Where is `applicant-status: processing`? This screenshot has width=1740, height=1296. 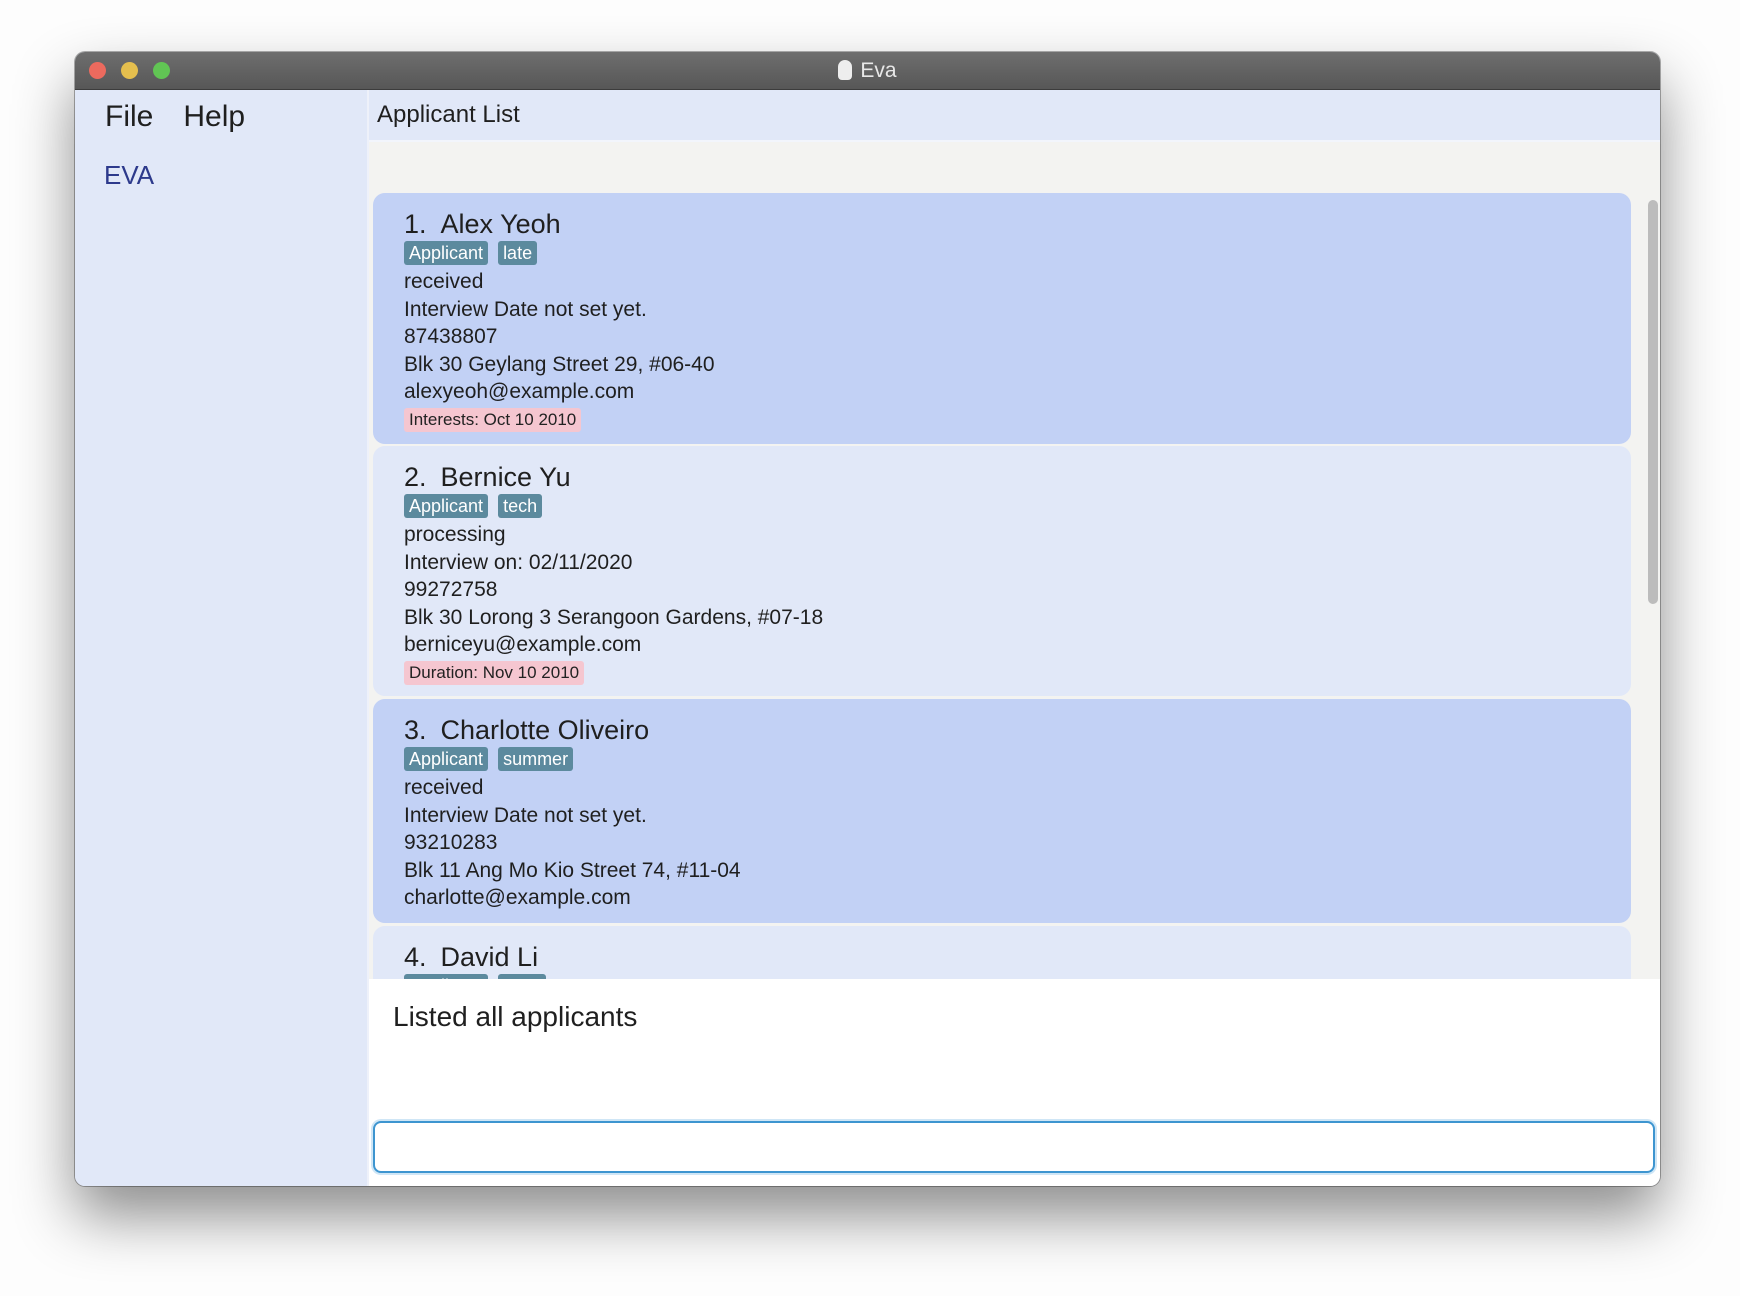 applicant-status: processing is located at coordinates (455, 534).